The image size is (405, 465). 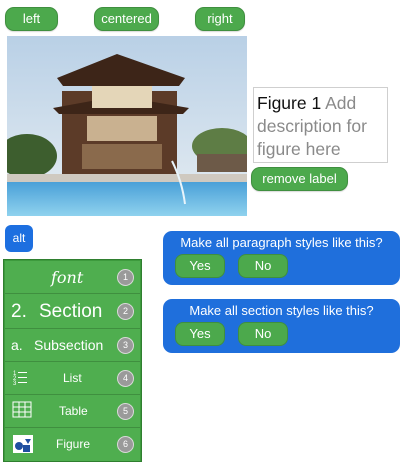 I want to click on align-left-button: left, so click(x=31, y=19).